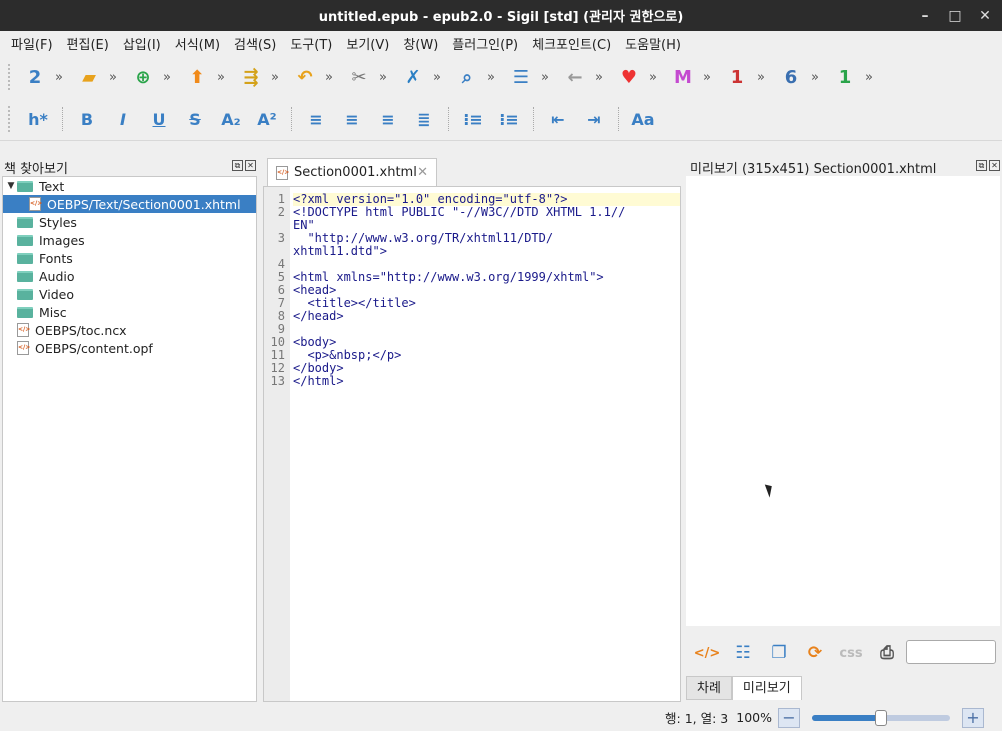  Describe the element at coordinates (486, 368) in the screenshot. I see `code-line: </body>` at that location.